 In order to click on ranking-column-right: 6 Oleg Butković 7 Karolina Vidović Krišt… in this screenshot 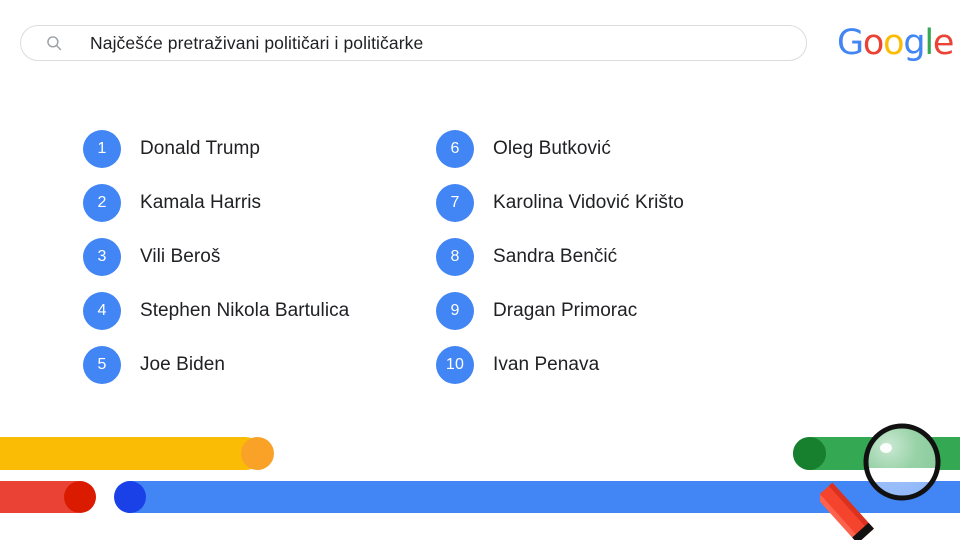, I will do `click(560, 257)`.